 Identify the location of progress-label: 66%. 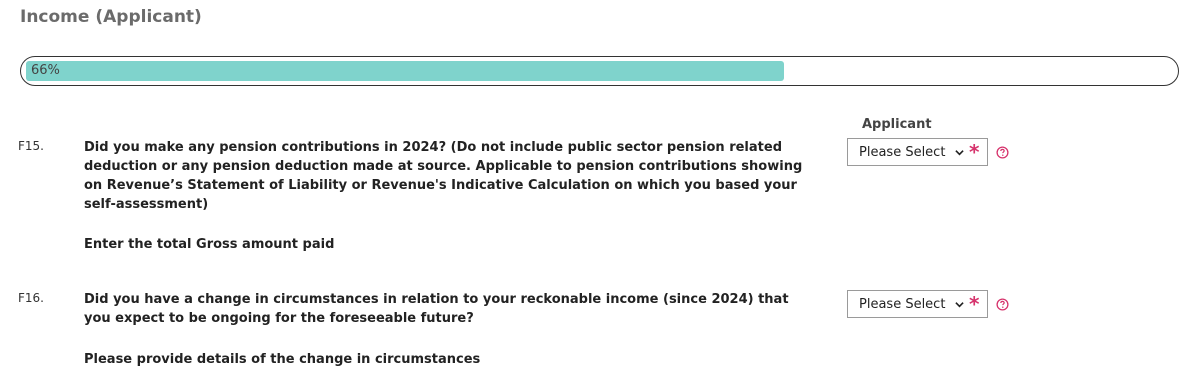
(45, 70).